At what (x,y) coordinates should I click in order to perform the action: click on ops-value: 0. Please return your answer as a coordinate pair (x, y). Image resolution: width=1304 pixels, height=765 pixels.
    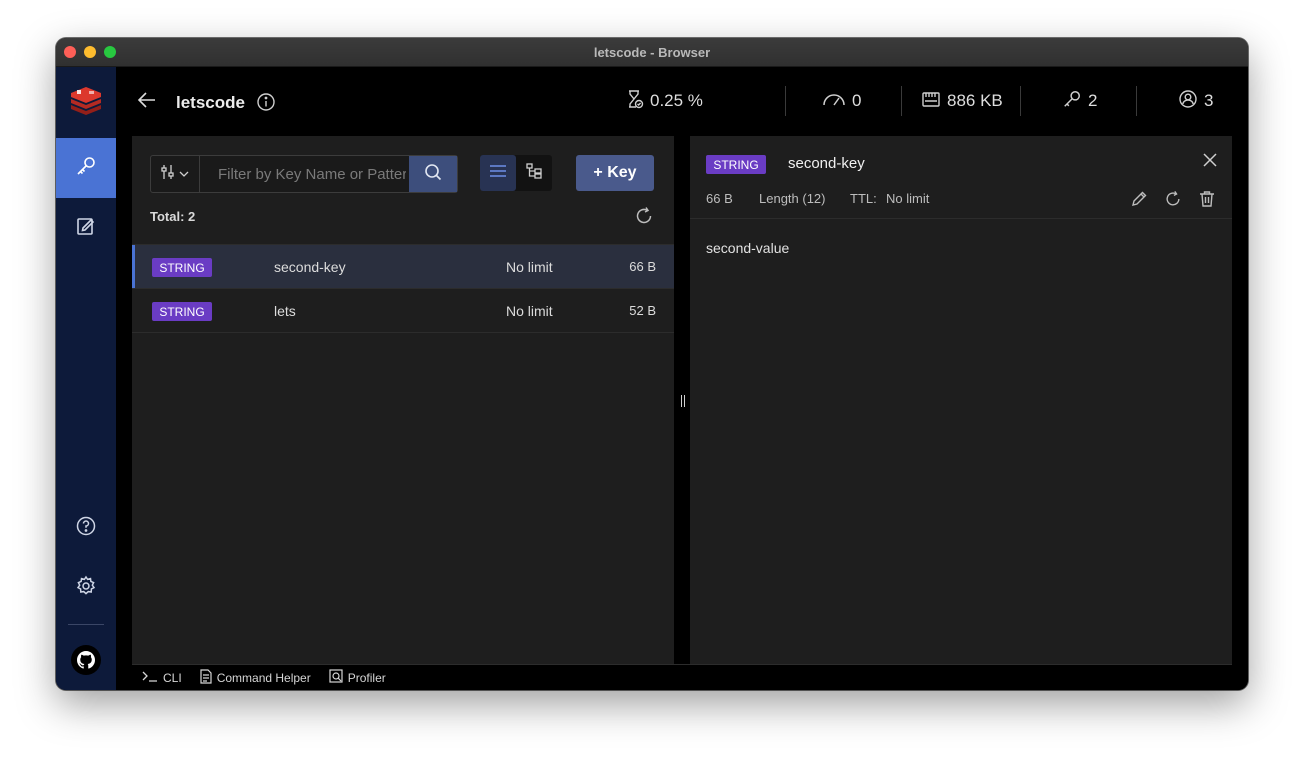
    Looking at the image, I should click on (857, 100).